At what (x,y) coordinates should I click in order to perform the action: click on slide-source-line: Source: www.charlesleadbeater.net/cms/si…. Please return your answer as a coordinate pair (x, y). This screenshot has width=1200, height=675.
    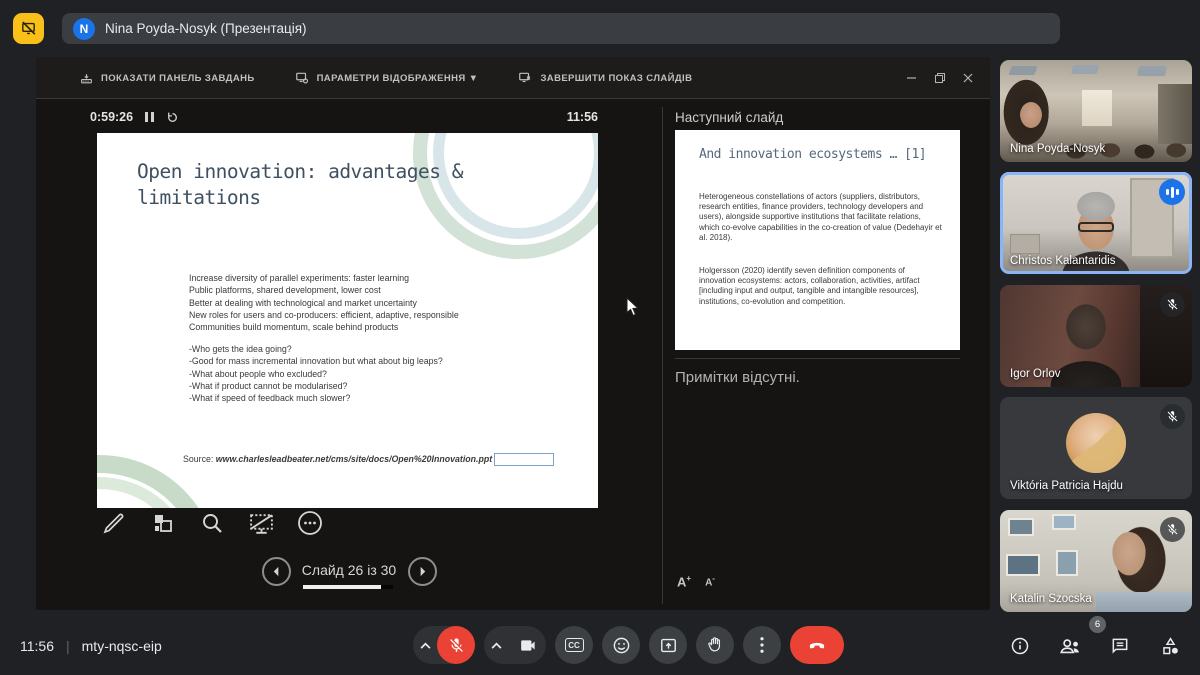
    Looking at the image, I should click on (369, 459).